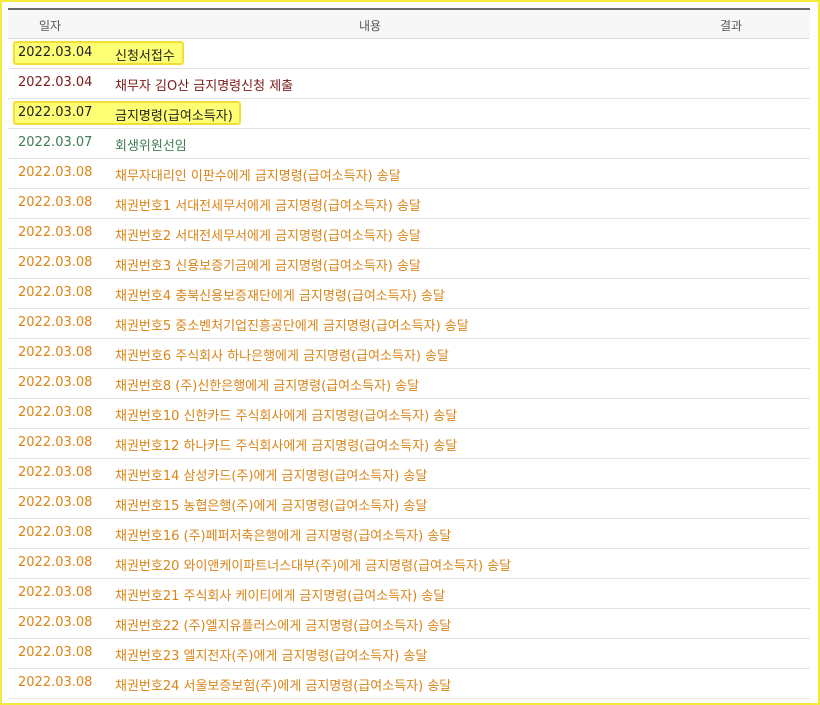 This screenshot has width=820, height=705. What do you see at coordinates (409, 174) in the screenshot?
I see `table-row: 2022.03.08 채무자대리인 이판수에게 금지명령(급여소득자) 송달` at bounding box center [409, 174].